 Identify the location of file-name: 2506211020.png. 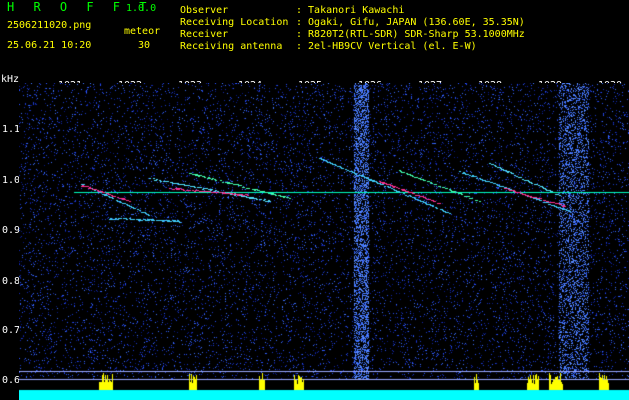
(49, 25).